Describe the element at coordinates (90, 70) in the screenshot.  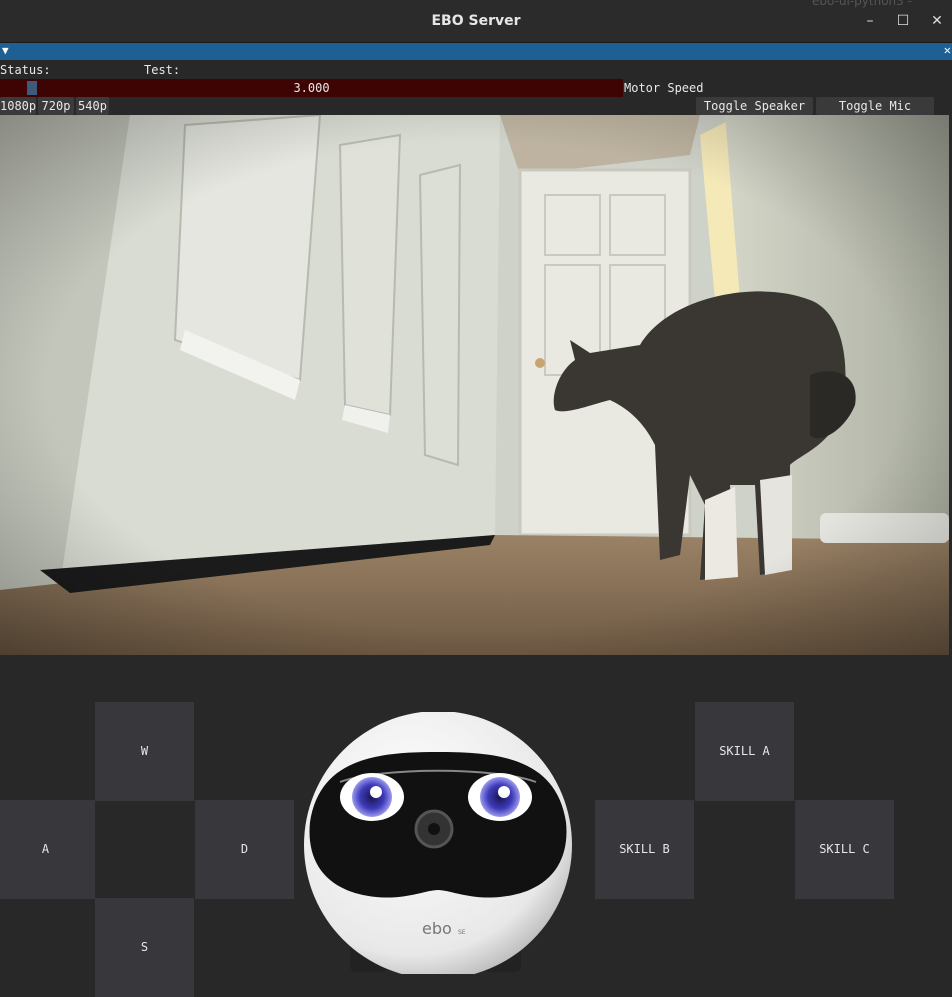
I see `status-row: Status: Test:` at that location.